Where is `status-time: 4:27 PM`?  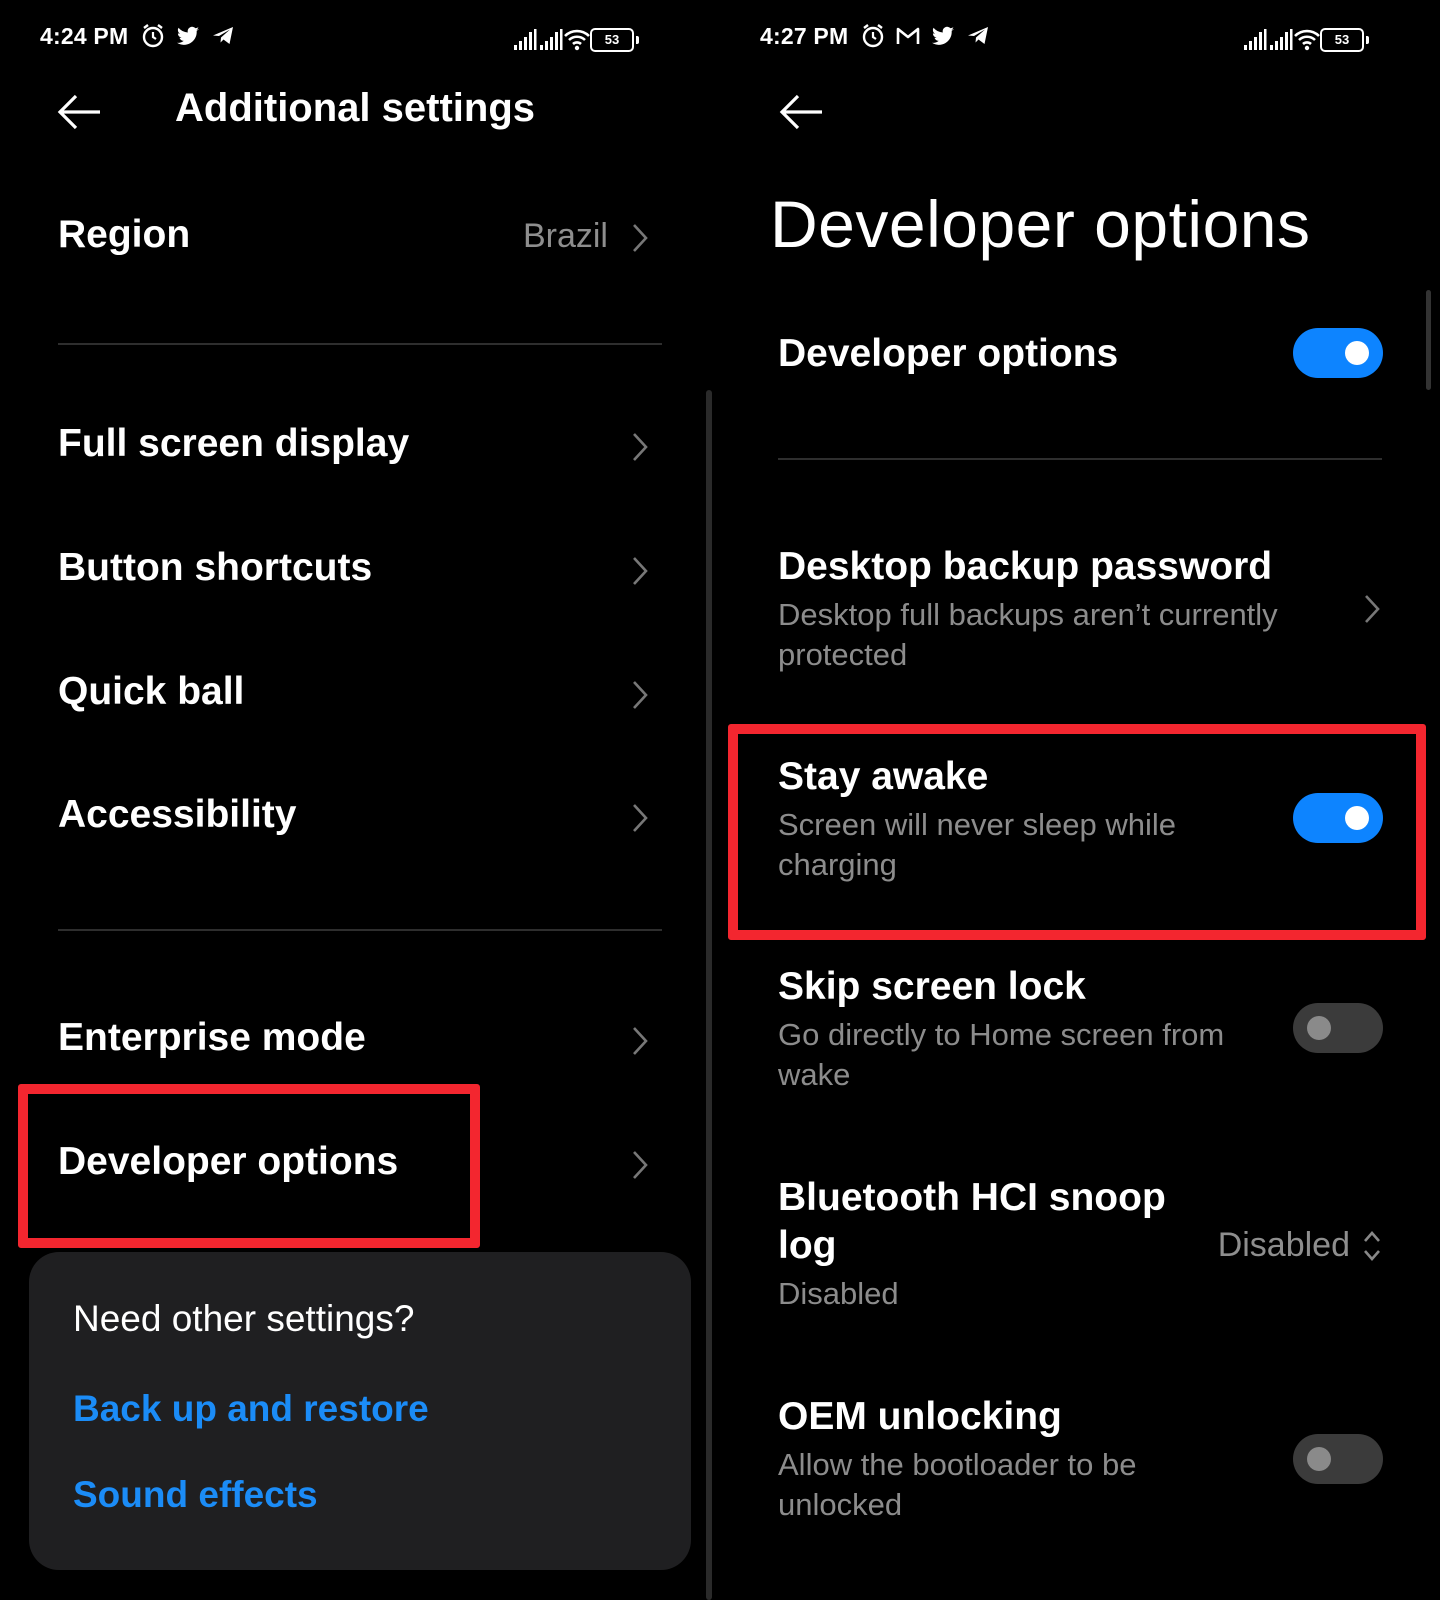
status-time: 4:27 PM is located at coordinates (804, 35).